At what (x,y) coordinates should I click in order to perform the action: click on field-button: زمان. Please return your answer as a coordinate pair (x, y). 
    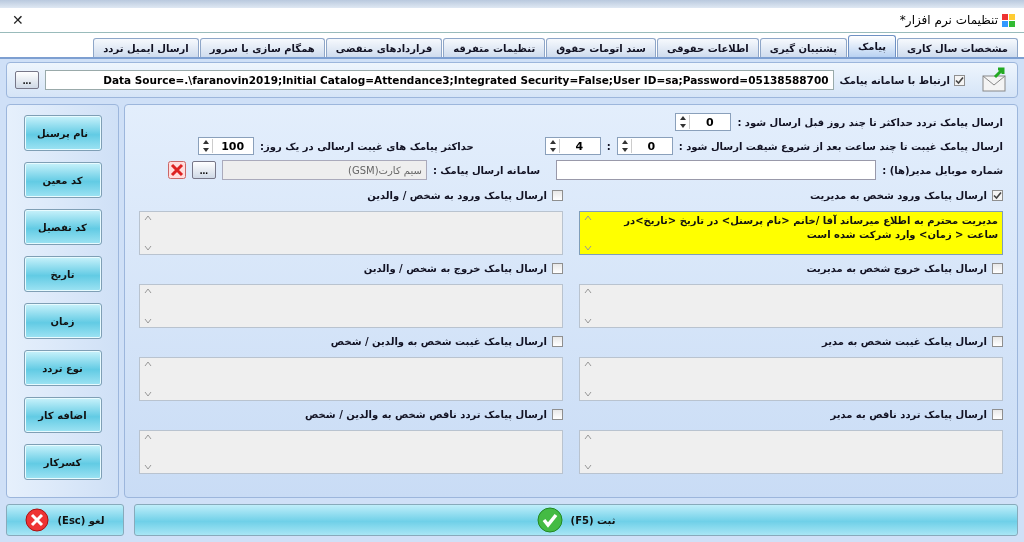
    Looking at the image, I should click on (62, 321).